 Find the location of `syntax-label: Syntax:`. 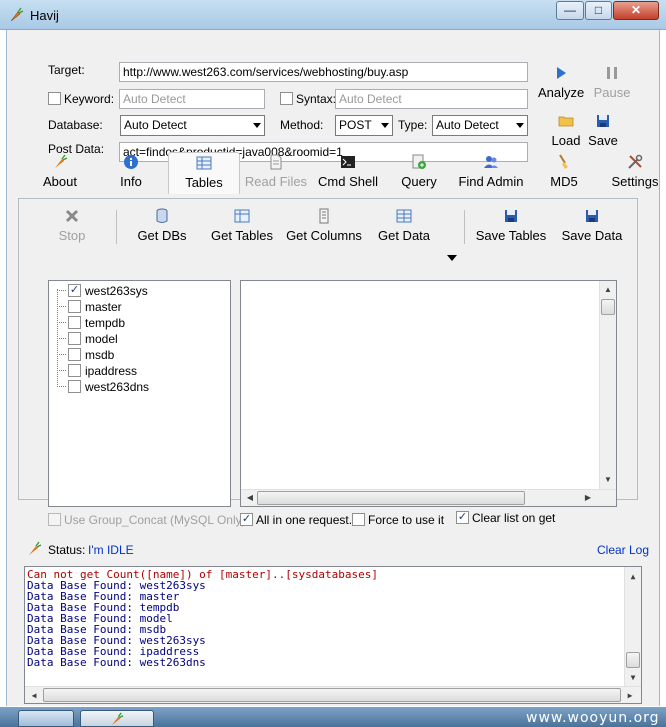

syntax-label: Syntax: is located at coordinates (316, 99).